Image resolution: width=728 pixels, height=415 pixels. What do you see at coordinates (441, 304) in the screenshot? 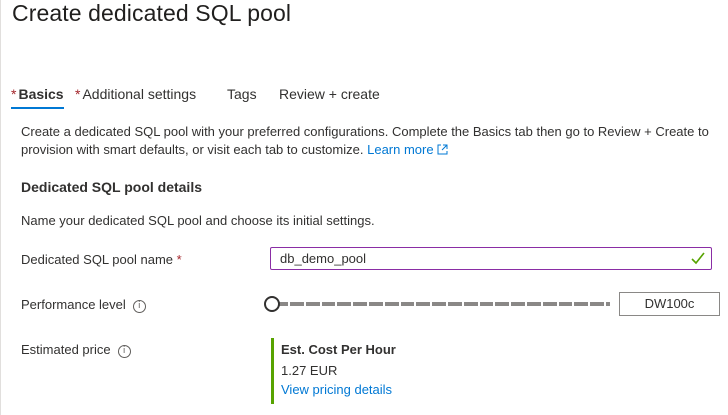
I see `slider-track` at bounding box center [441, 304].